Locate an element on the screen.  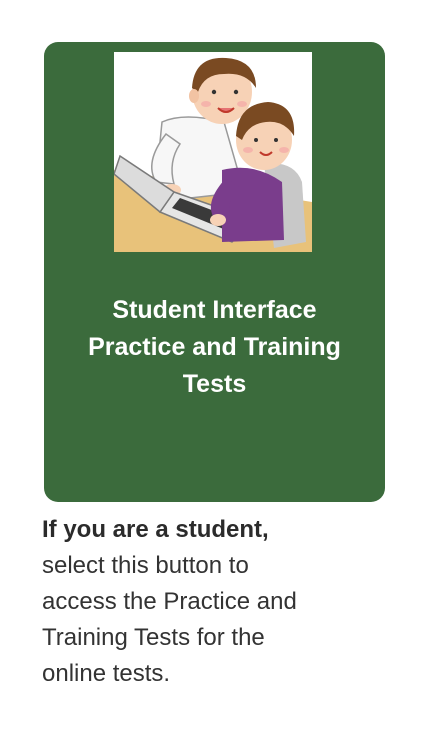
card-title-line-3: Tests is located at coordinates (214, 384).